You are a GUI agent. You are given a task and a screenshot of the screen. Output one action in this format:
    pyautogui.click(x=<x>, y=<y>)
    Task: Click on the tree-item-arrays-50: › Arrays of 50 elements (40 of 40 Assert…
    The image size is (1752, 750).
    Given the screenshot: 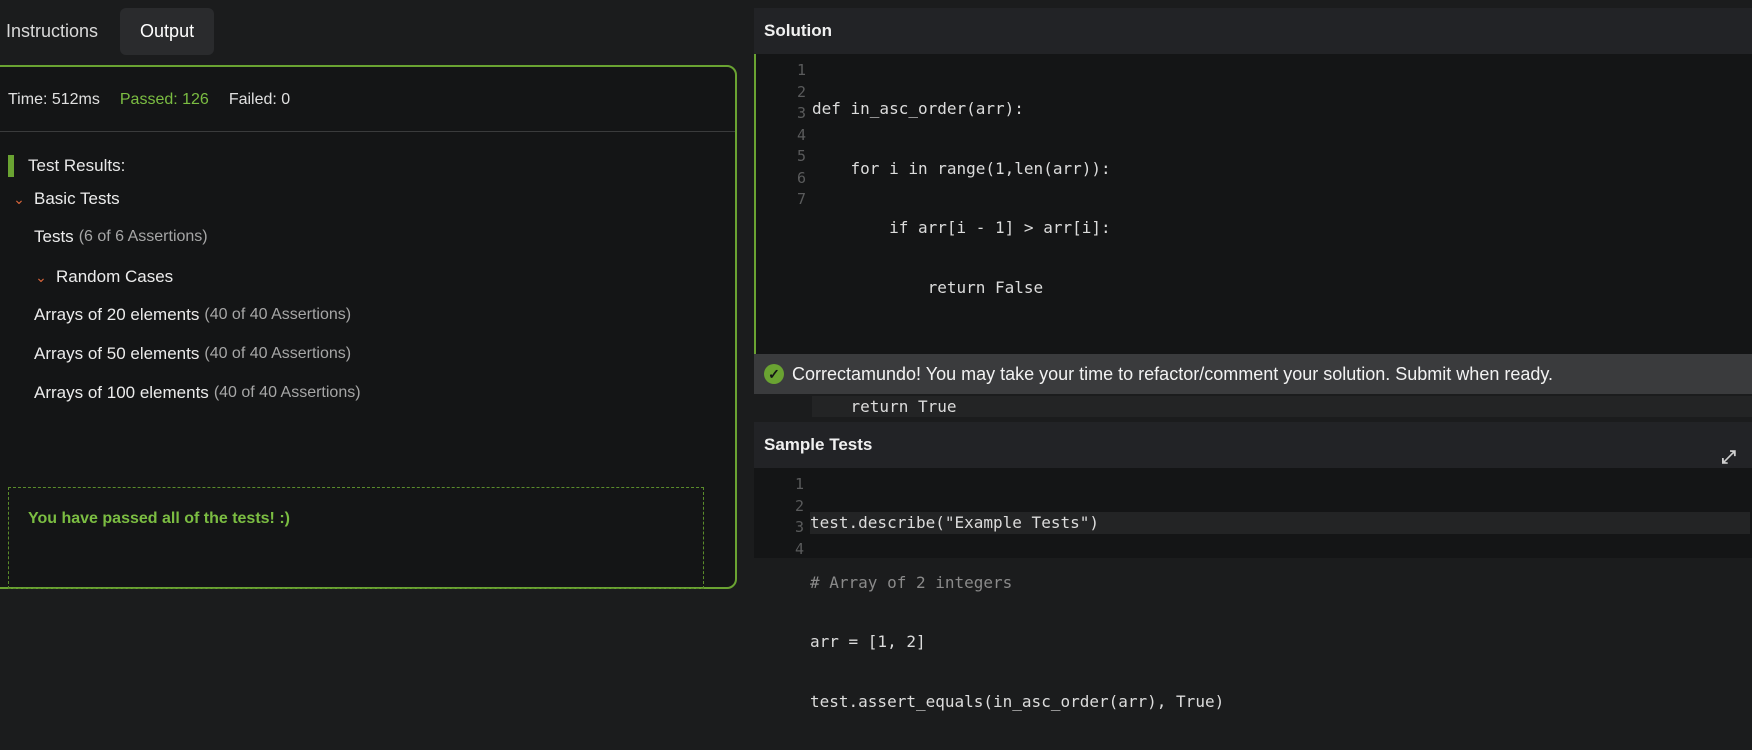 What is the action you would take?
    pyautogui.click(x=661, y=356)
    